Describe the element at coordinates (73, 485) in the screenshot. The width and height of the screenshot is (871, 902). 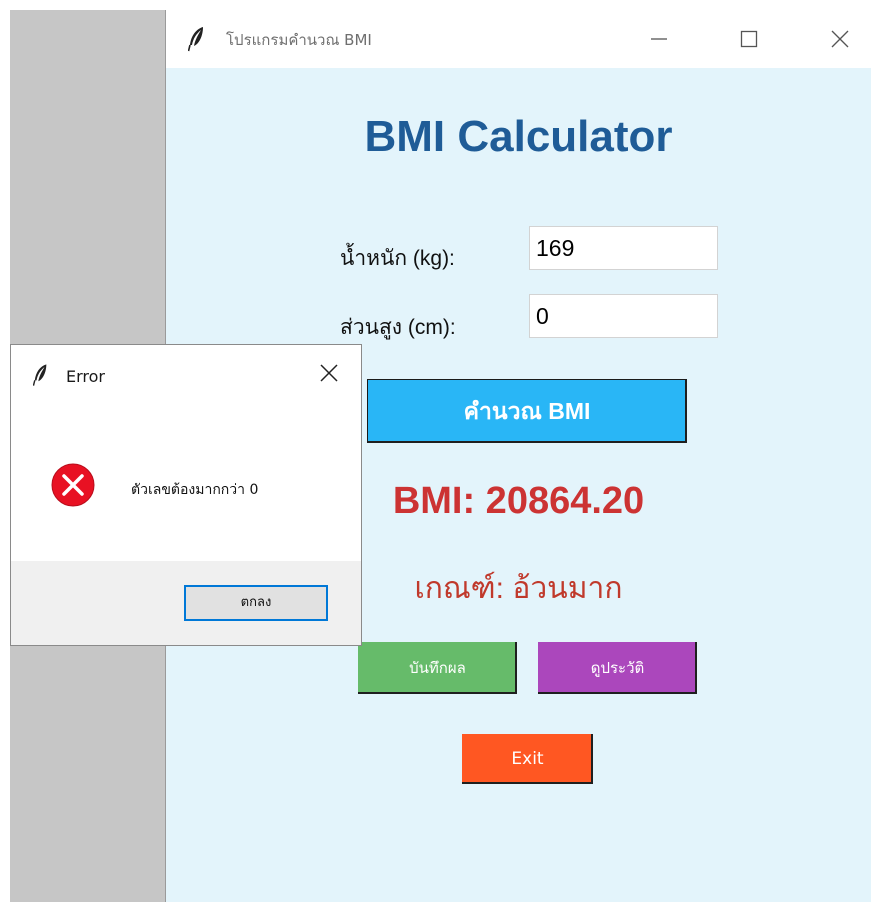
I see `error-circle-x-icon` at that location.